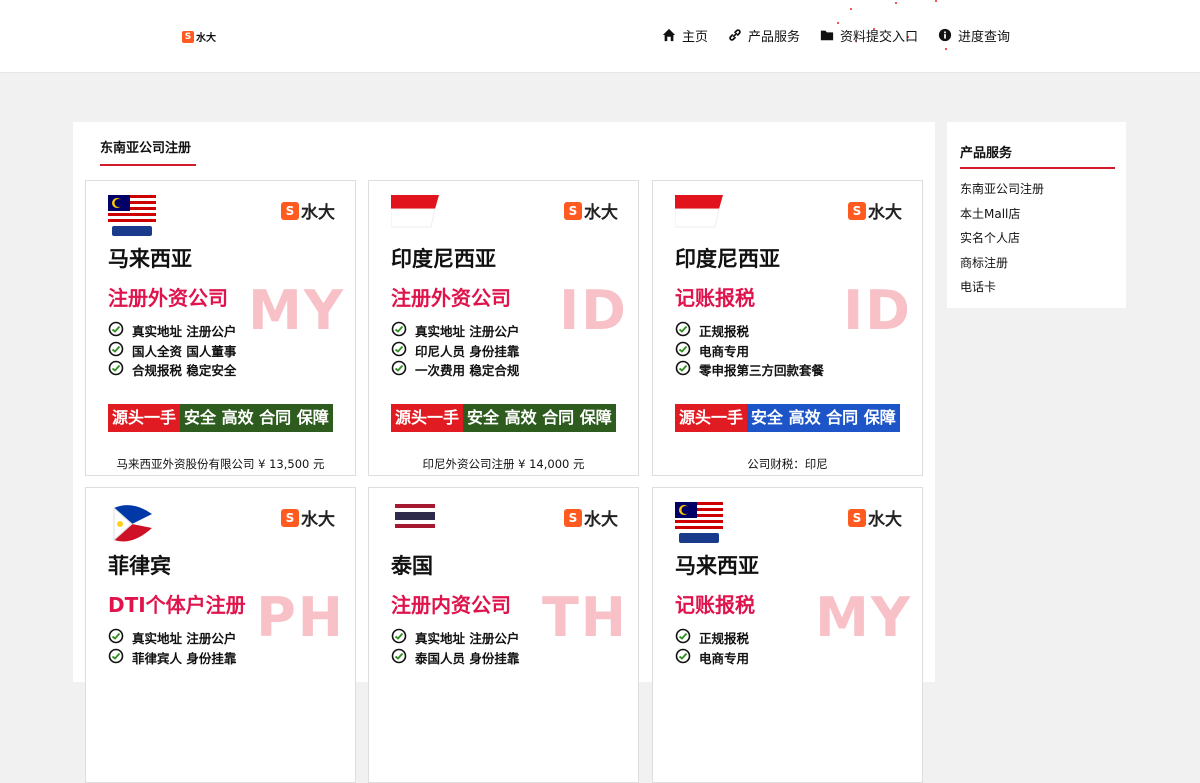  Describe the element at coordinates (1002, 290) in the screenshot. I see `sidebar-item-sim-card: 电话卡` at that location.